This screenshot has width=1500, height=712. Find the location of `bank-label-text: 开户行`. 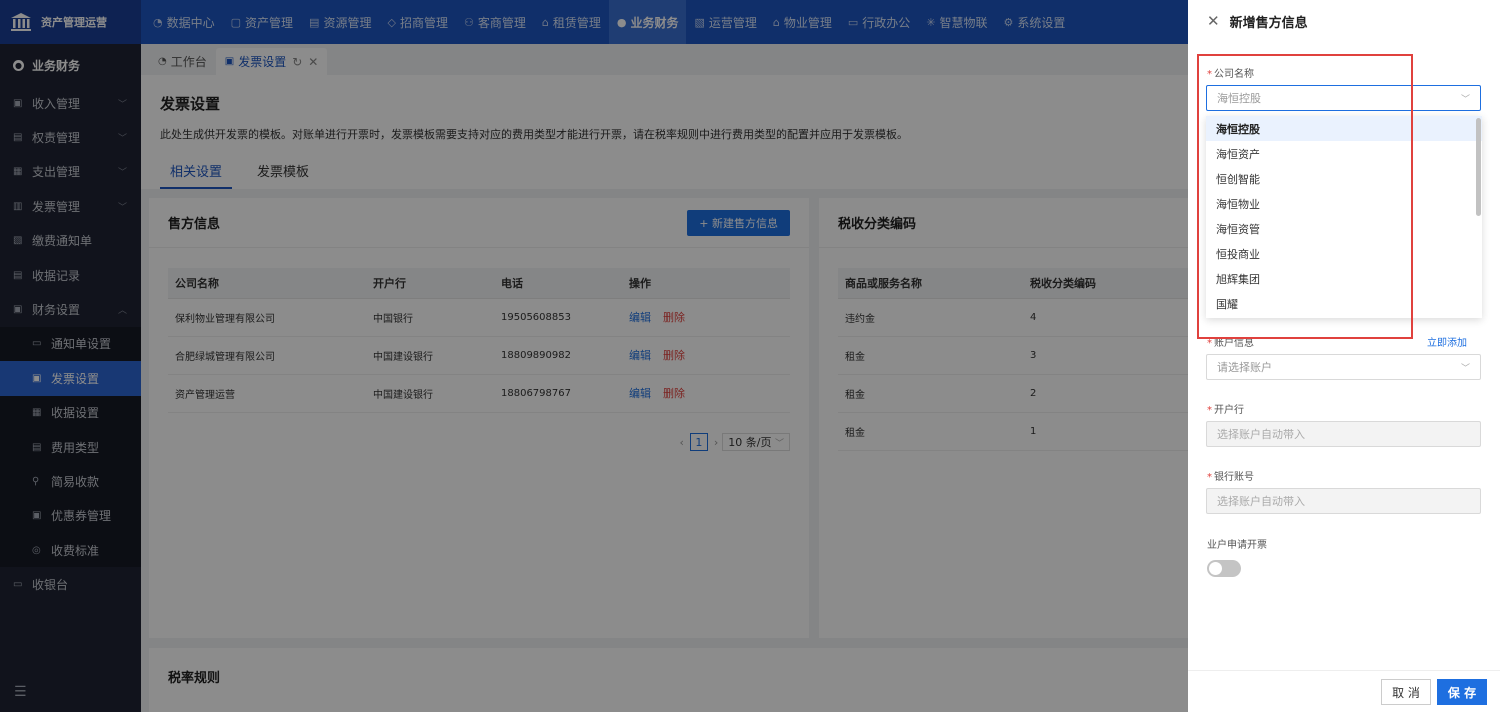

bank-label-text: 开户行 is located at coordinates (1229, 410).